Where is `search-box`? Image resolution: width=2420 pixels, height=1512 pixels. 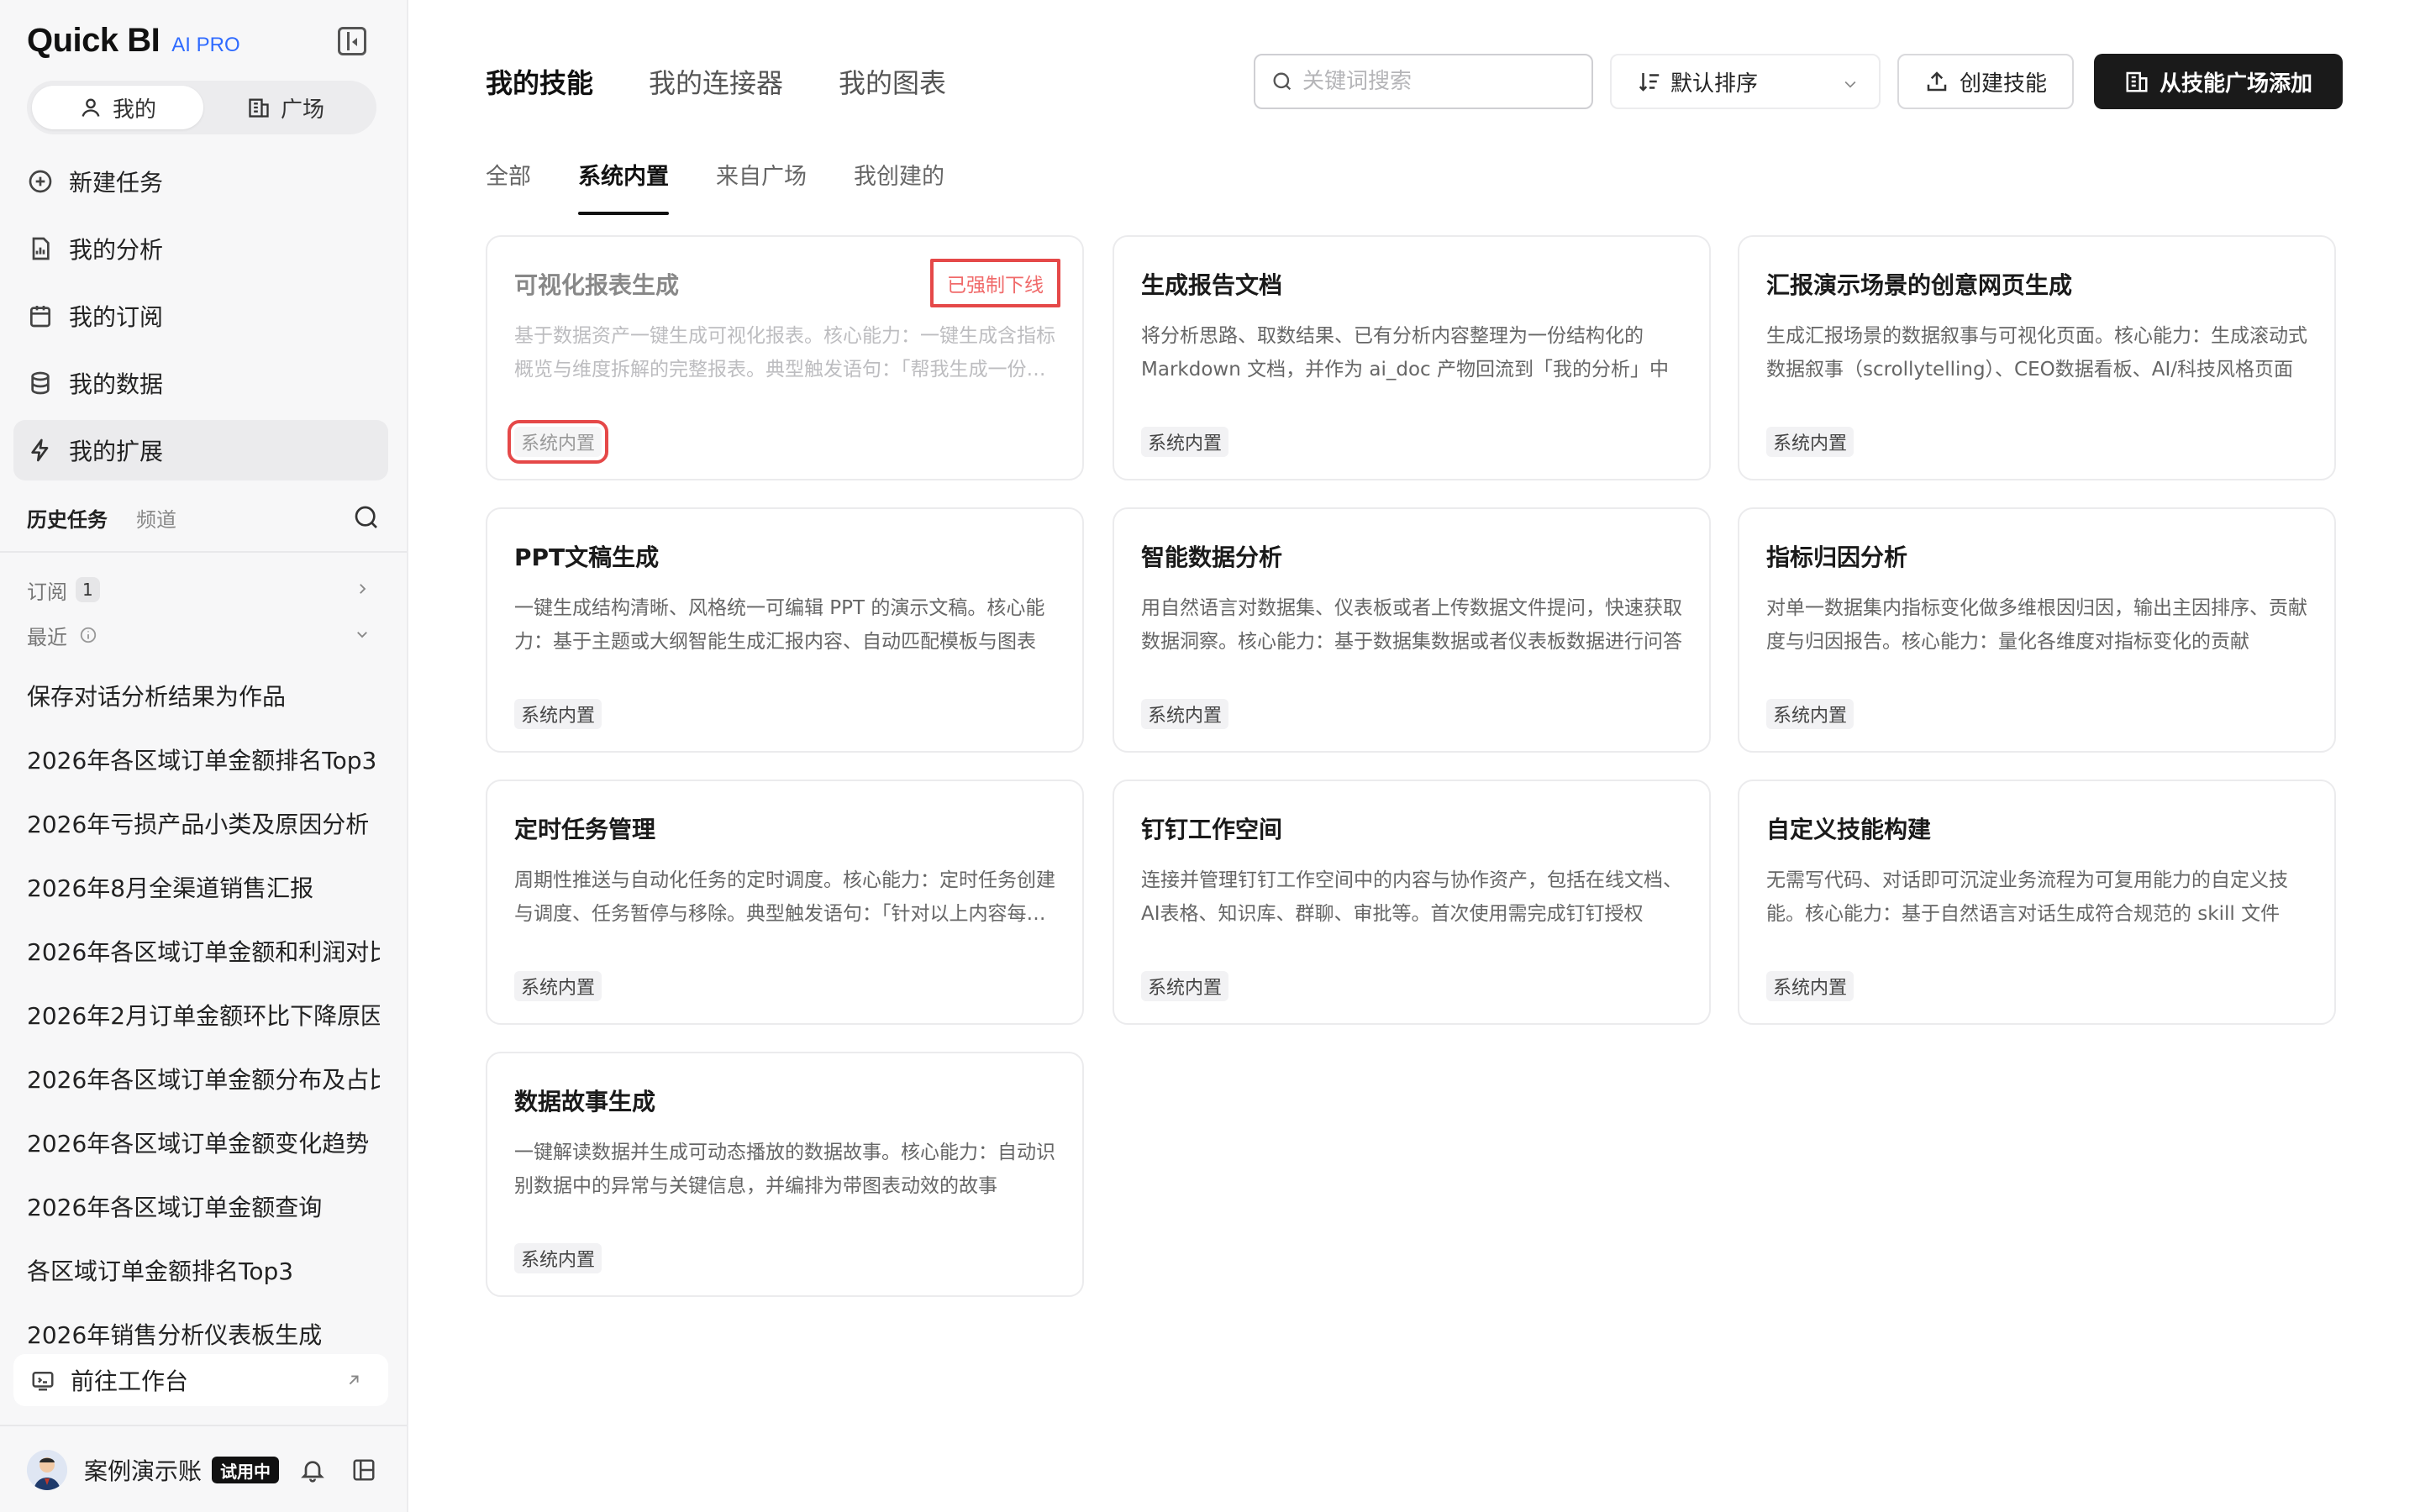 search-box is located at coordinates (1423, 81).